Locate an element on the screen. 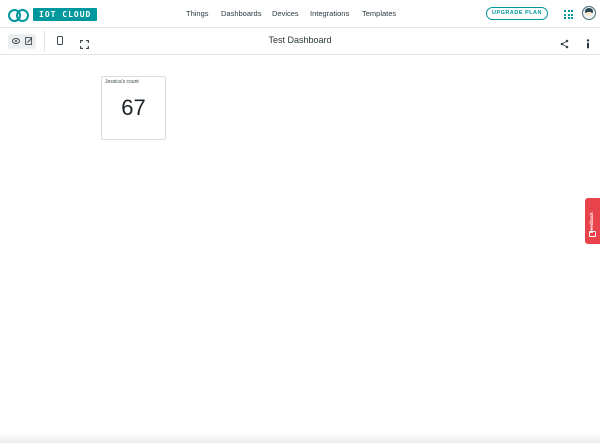 The width and height of the screenshot is (600, 443). feedback-label: Feedback is located at coordinates (591, 222).